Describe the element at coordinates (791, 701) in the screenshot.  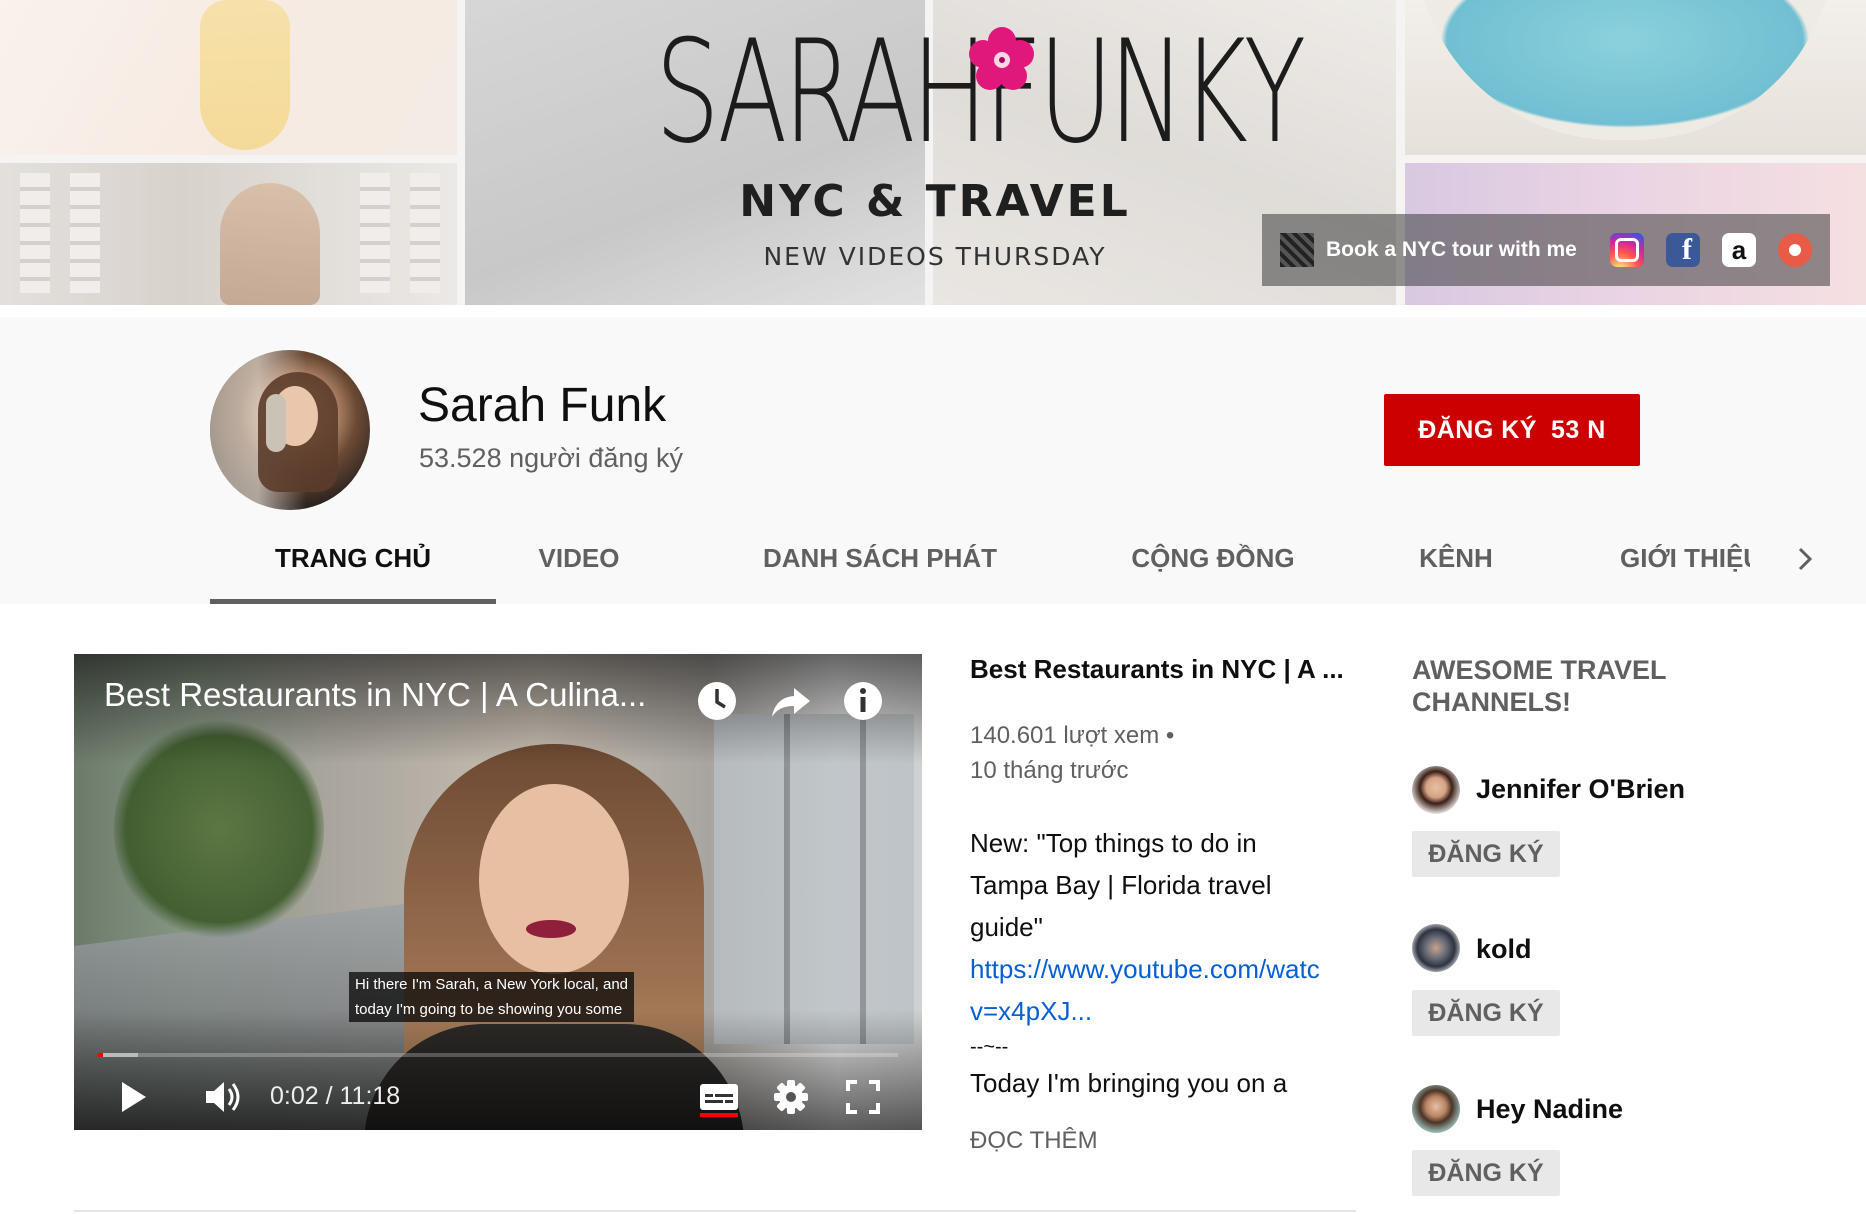
I see `share-icon` at that location.